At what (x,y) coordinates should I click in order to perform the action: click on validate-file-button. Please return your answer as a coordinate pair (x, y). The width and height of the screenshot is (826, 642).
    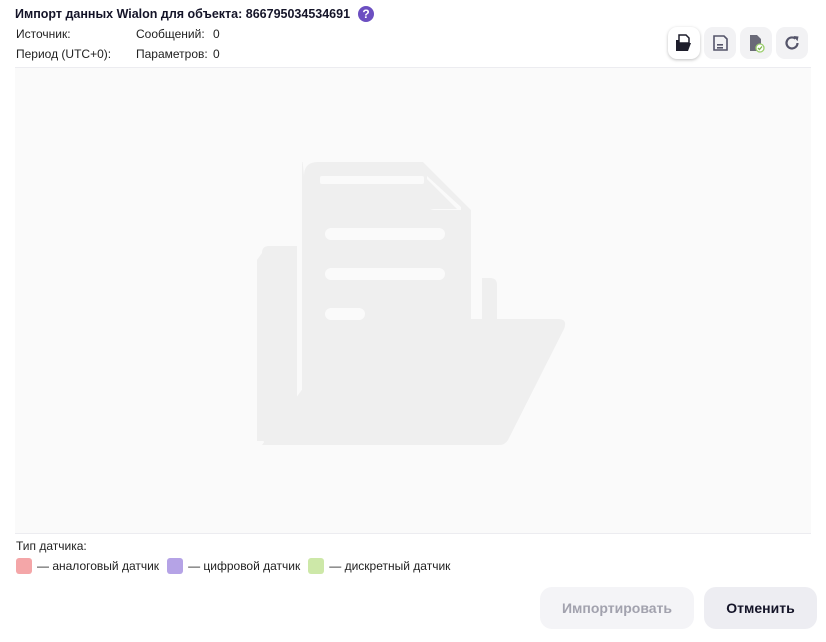
    Looking at the image, I should click on (756, 43).